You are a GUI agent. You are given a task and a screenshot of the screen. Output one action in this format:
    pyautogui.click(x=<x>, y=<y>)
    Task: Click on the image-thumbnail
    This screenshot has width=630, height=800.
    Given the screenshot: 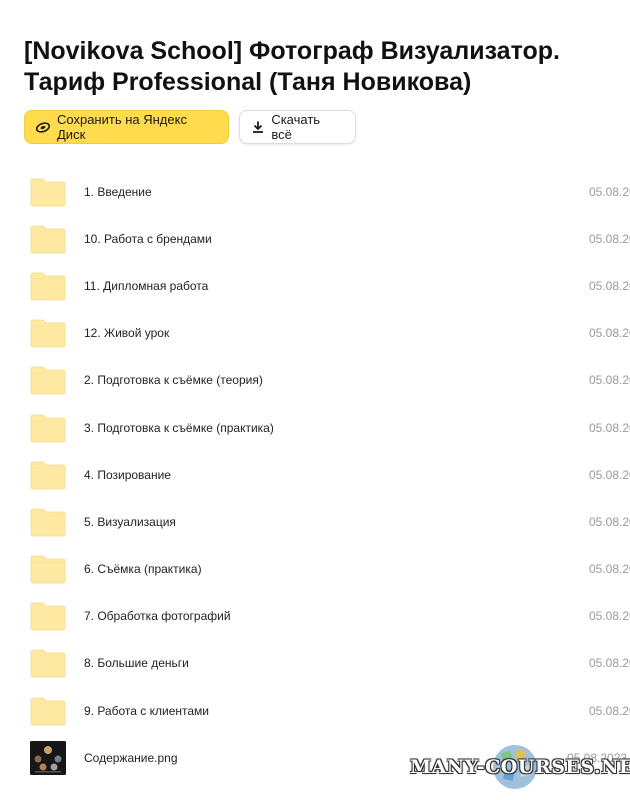 What is the action you would take?
    pyautogui.click(x=48, y=757)
    